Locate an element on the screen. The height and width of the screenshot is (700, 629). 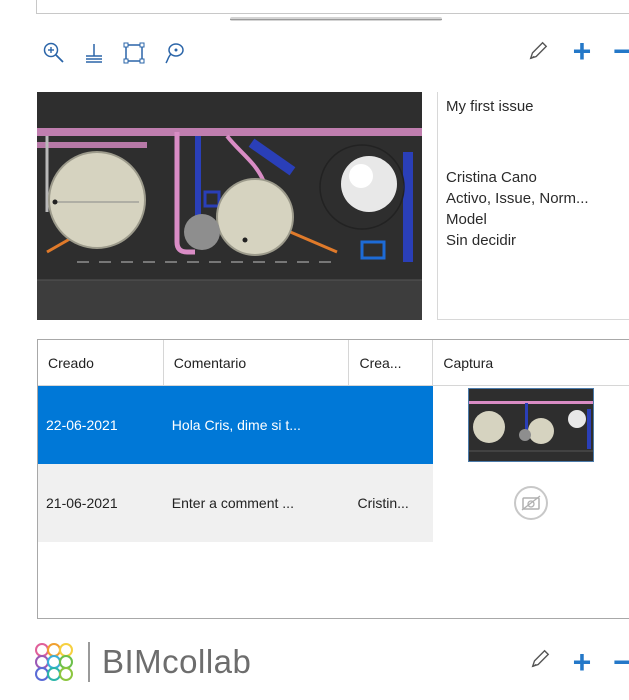
cell-created: 22-06-2021 is located at coordinates (82, 425).